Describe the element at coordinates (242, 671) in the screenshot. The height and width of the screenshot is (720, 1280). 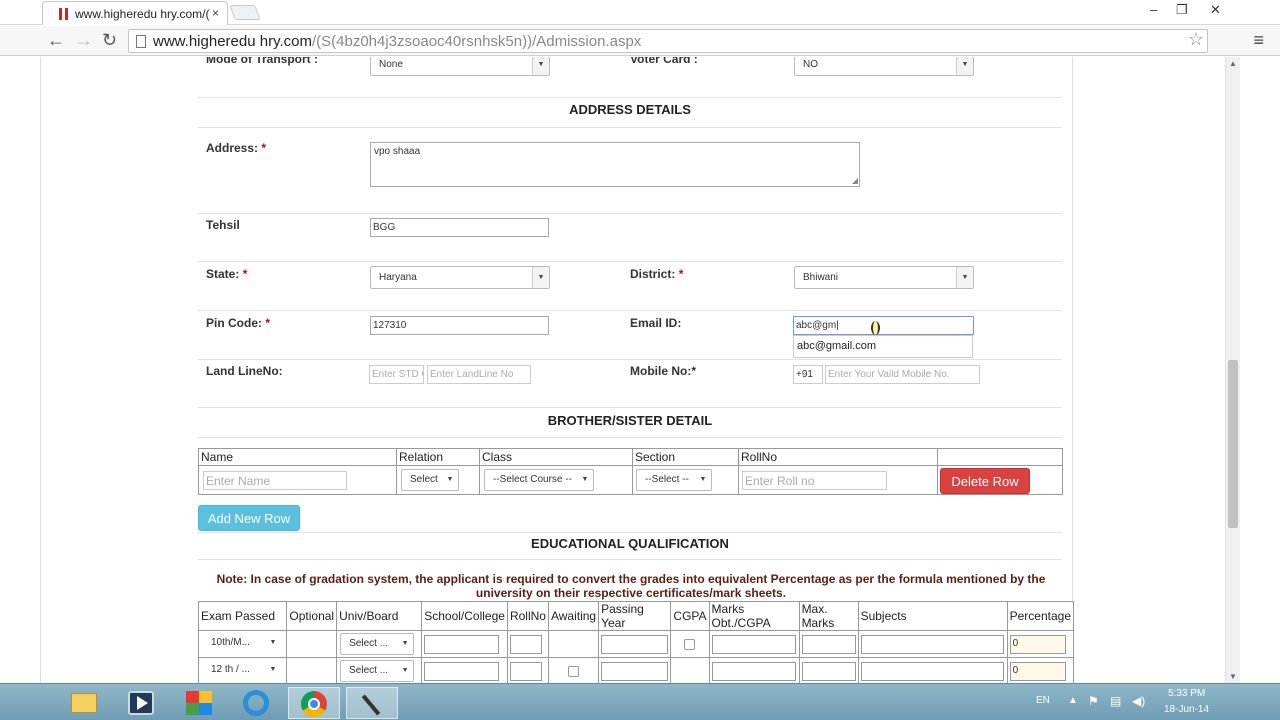
I see `exam-select: 12 th / ... ▼` at that location.